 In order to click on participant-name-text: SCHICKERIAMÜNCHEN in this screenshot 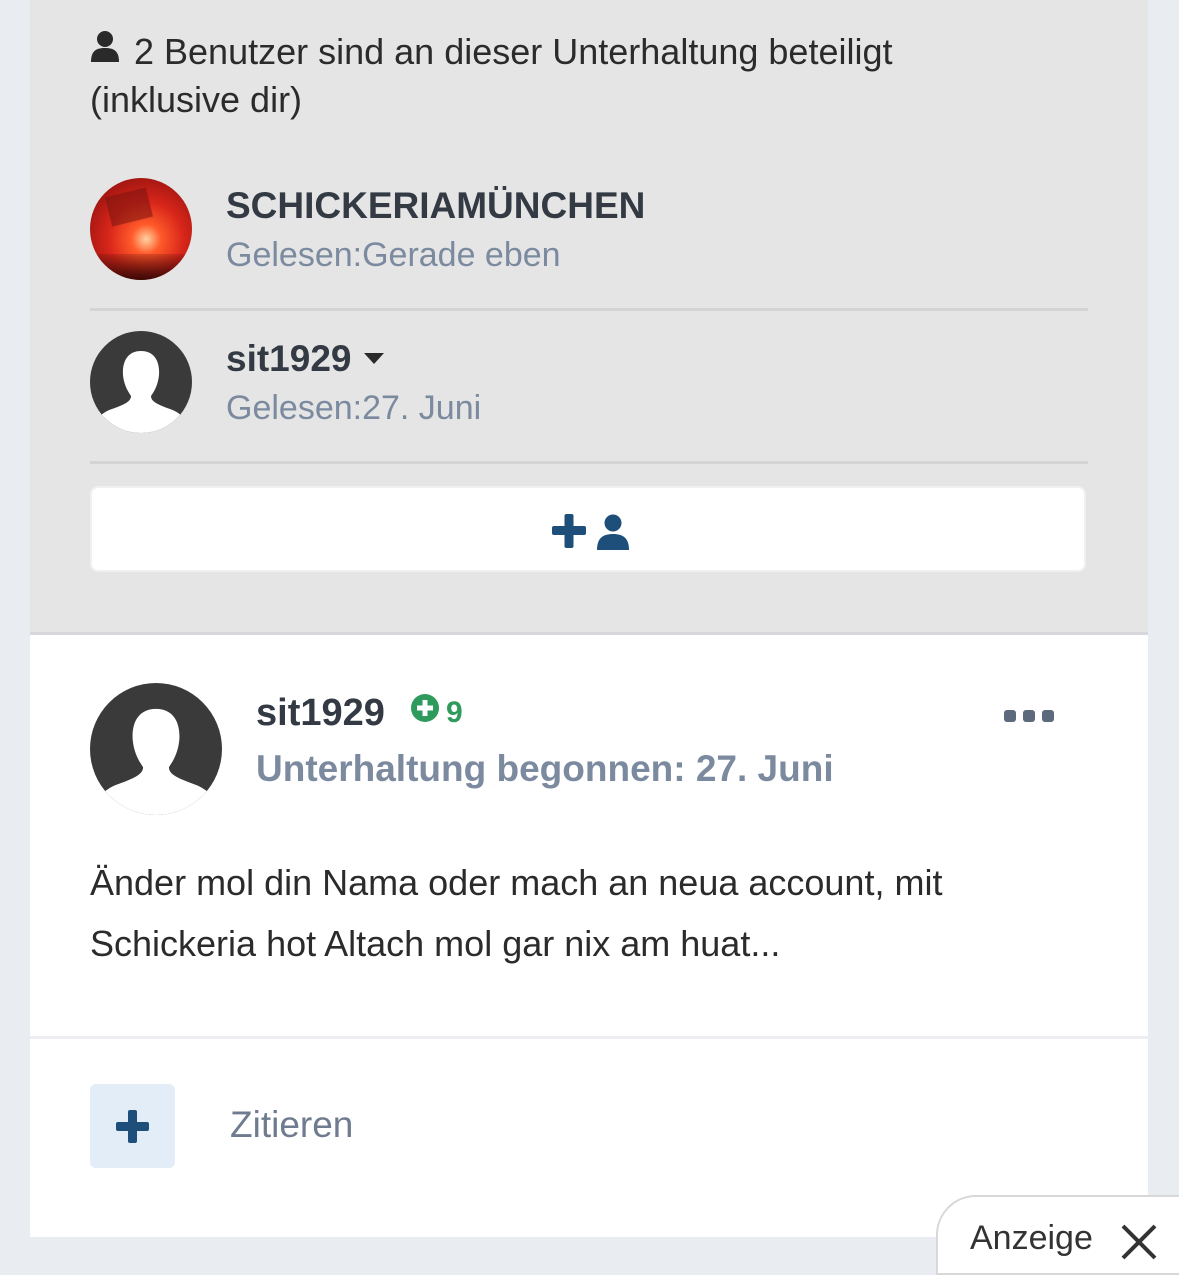, I will do `click(435, 205)`.